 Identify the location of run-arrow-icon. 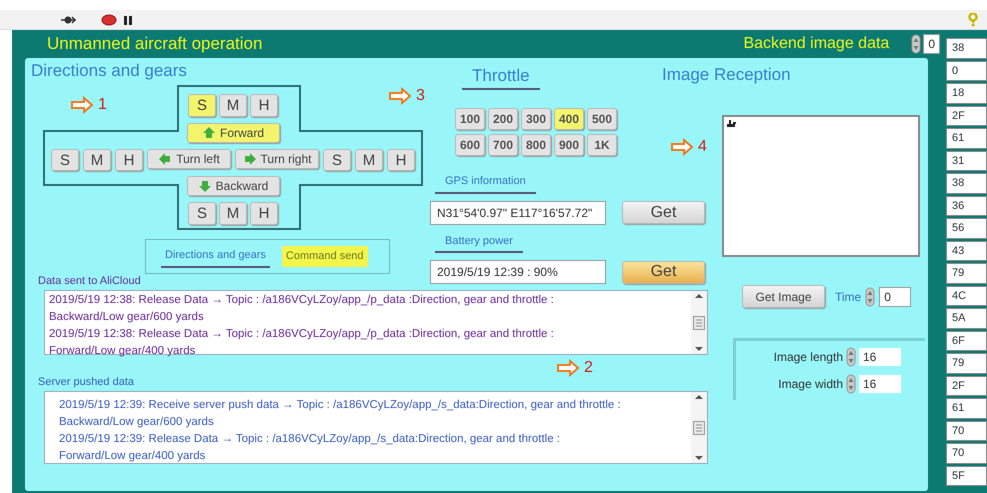
(68, 20).